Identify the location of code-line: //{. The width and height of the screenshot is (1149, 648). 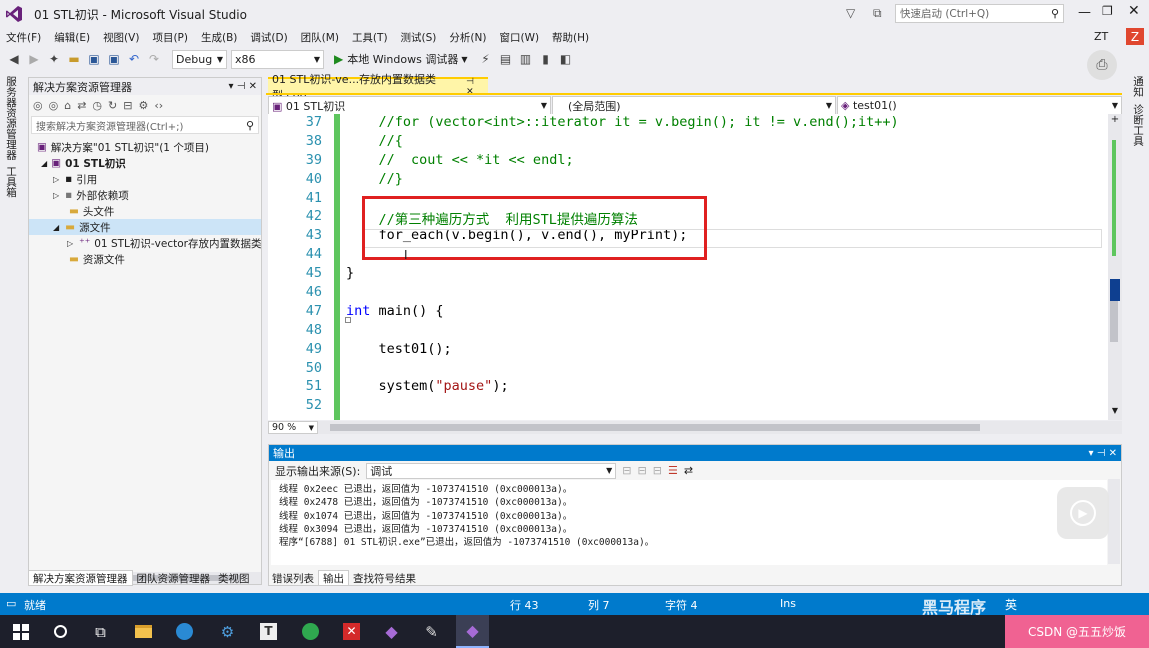
(726, 142).